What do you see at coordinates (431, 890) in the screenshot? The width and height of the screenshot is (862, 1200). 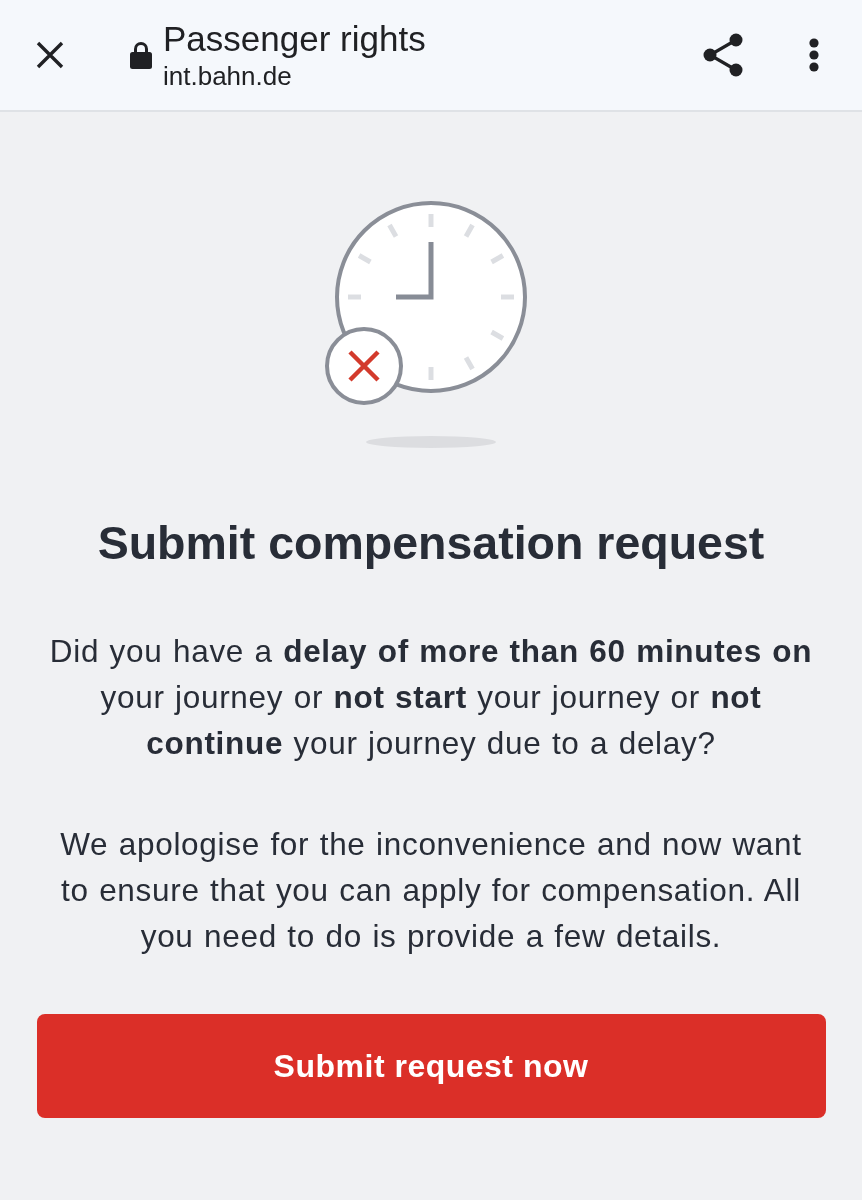 I see `body-paragraph: We apologise for the inconvenience and now want to ensure that you can apply for compensation. All you need to do is provide a few details.` at bounding box center [431, 890].